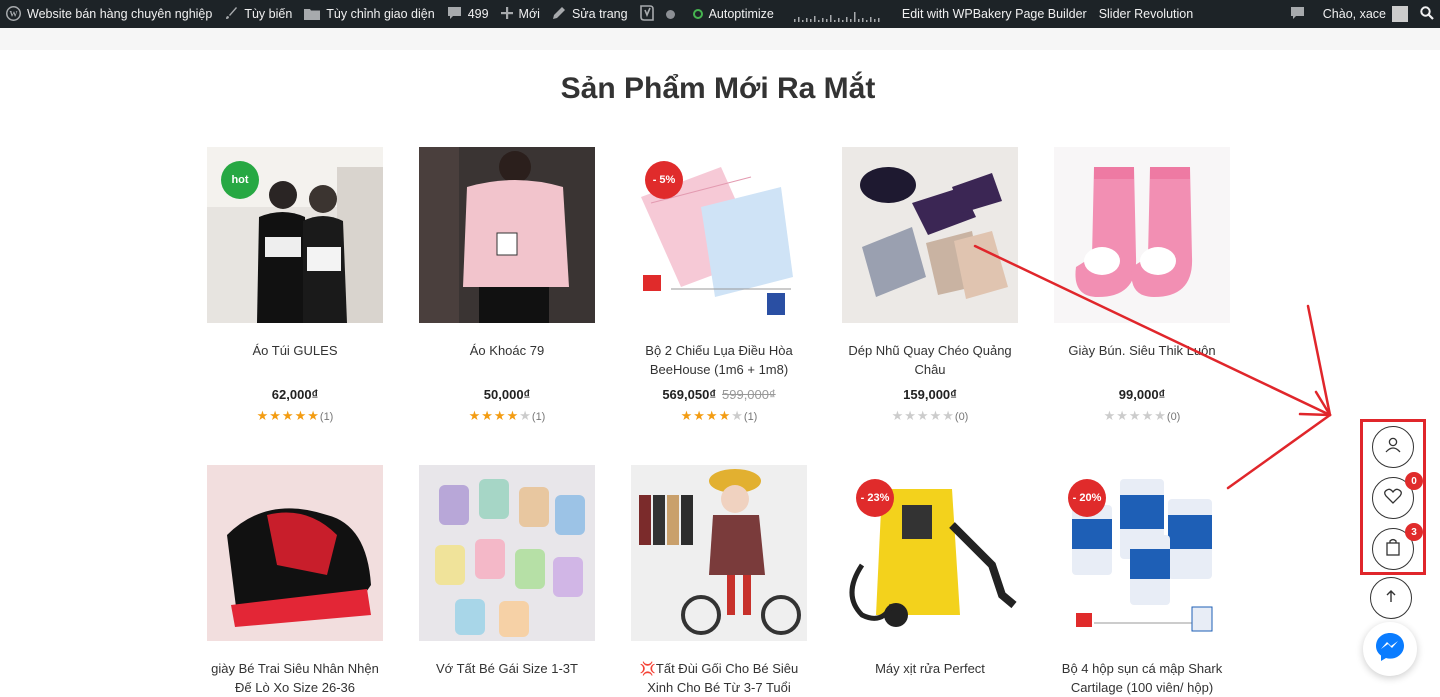  I want to click on edit-page-link: Sửa trang, so click(590, 14).